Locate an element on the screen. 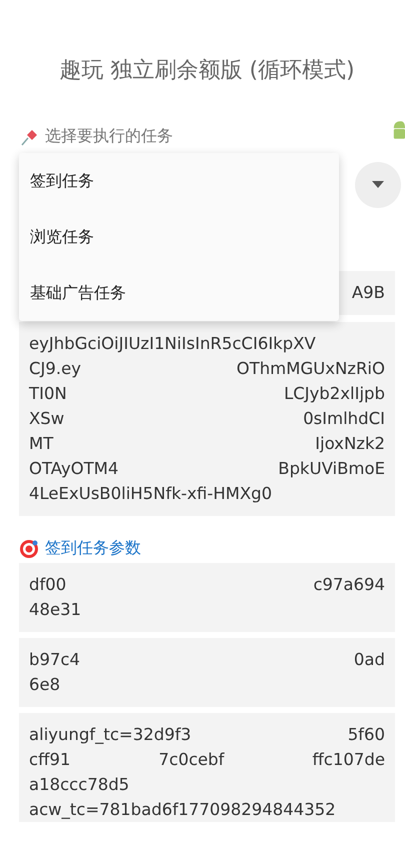 The image size is (405, 841). field-text: IjoxNzk2 is located at coordinates (350, 444).